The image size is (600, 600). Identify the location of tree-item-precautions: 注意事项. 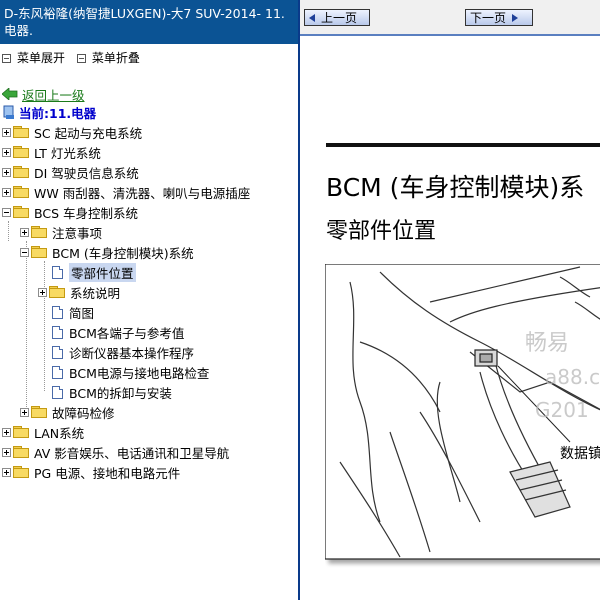
(61, 232).